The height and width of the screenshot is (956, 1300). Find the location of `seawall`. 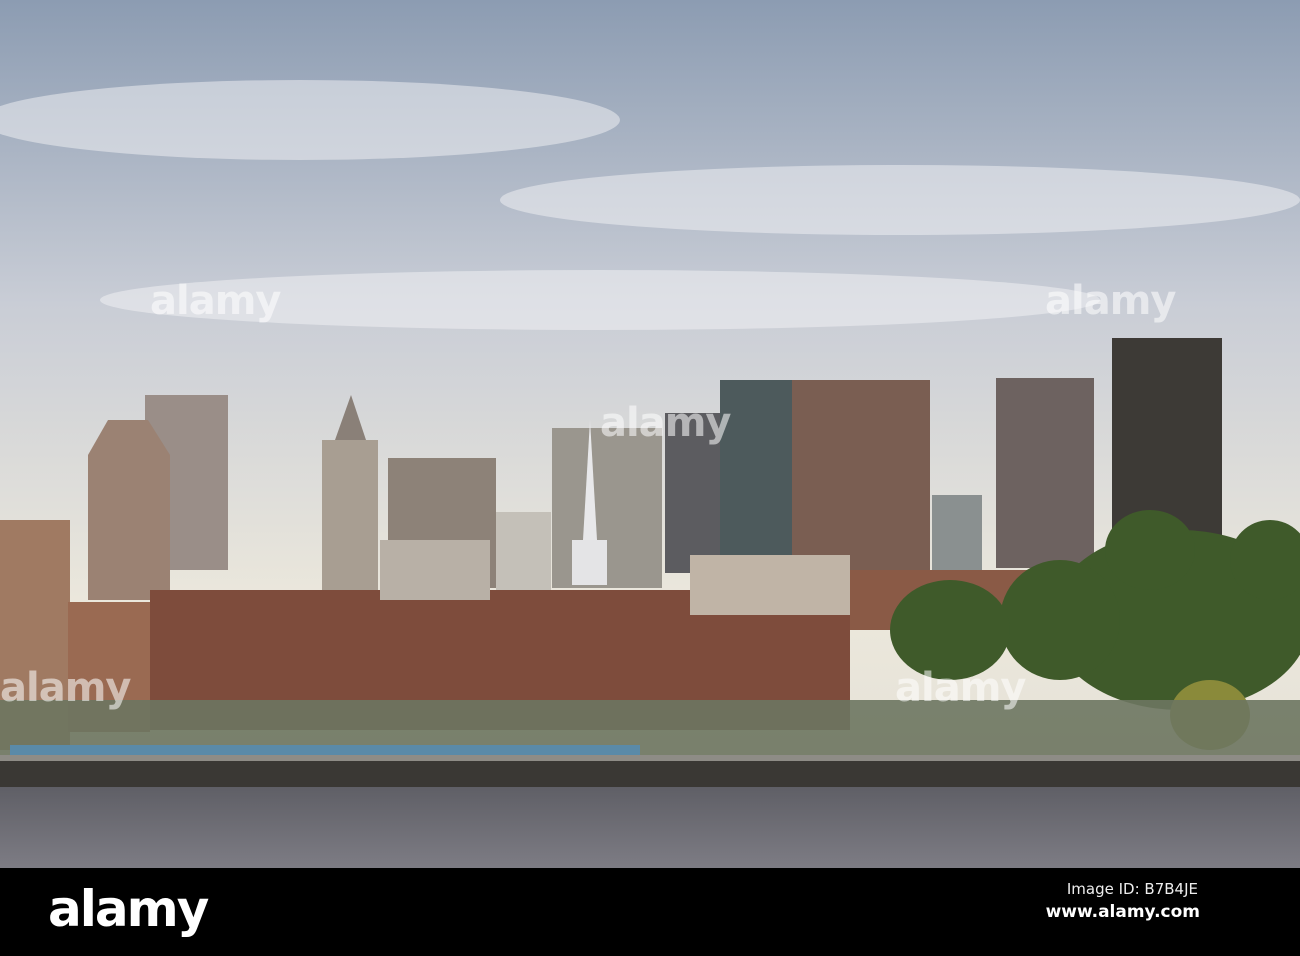

seawall is located at coordinates (650, 772).